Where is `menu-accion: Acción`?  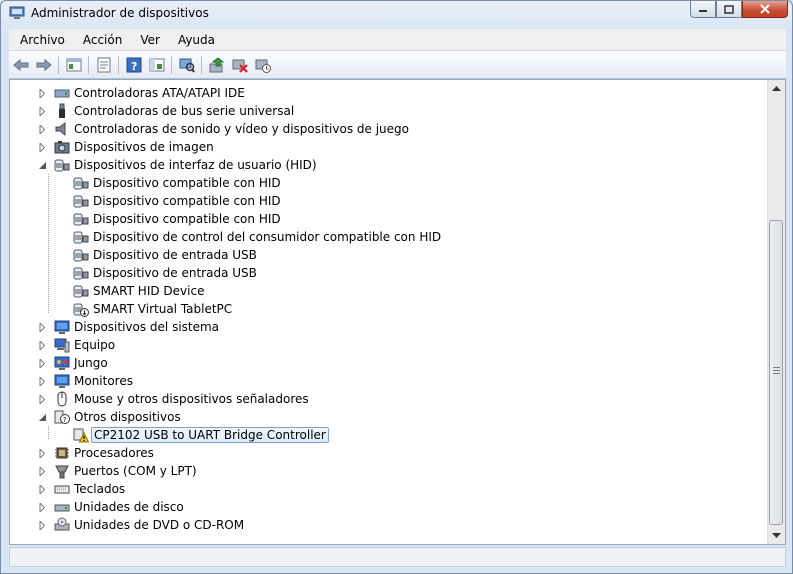
menu-accion: Acción is located at coordinates (102, 40).